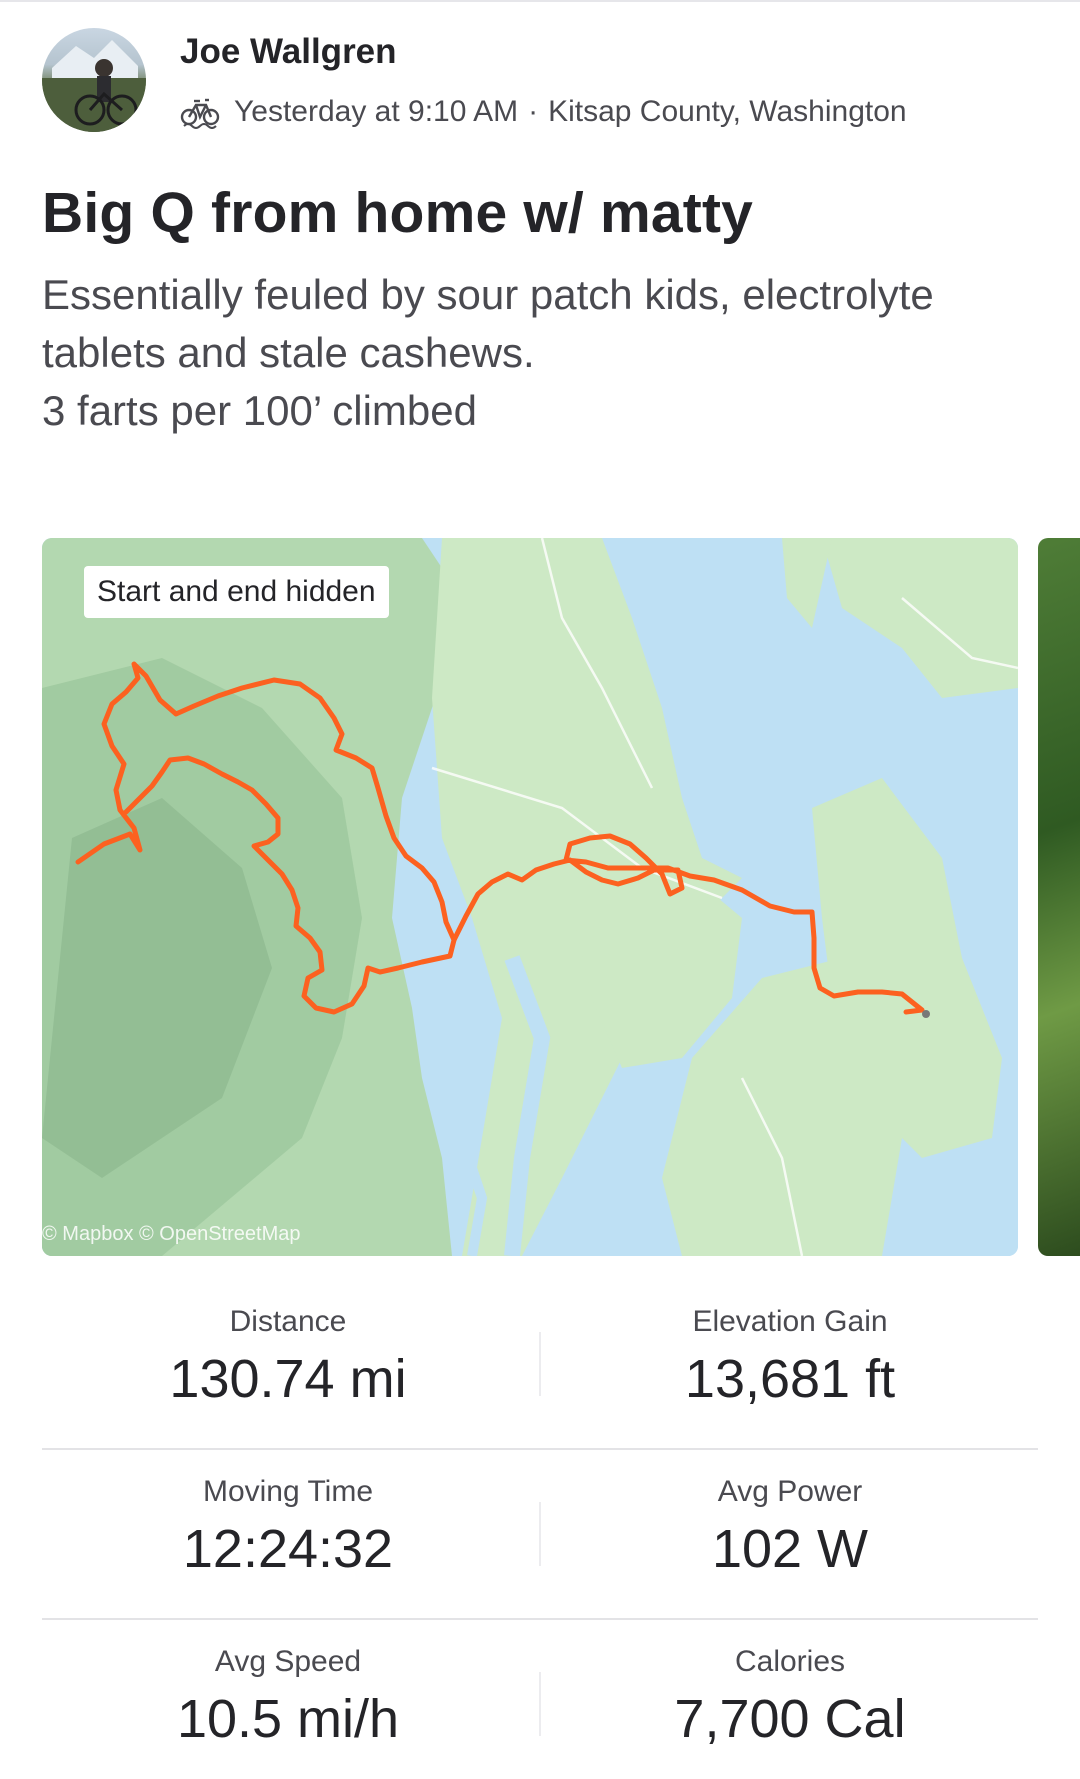 The image size is (1080, 1779). What do you see at coordinates (790, 1661) in the screenshot?
I see `stat-label: Calories` at bounding box center [790, 1661].